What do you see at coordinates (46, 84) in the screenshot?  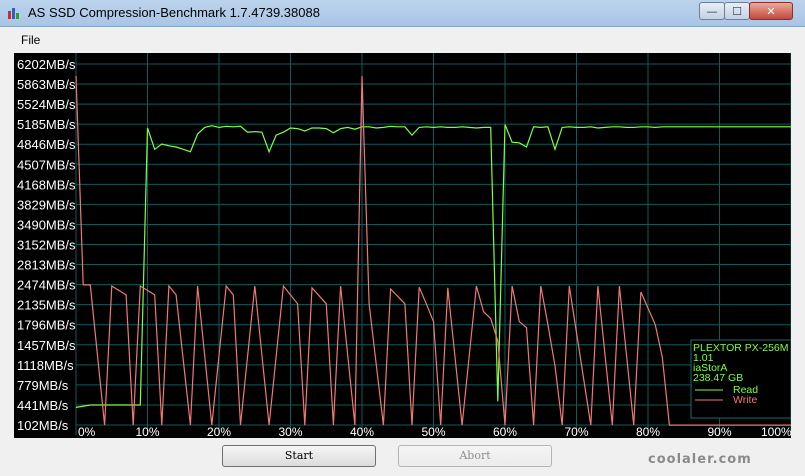 I see `y-tick-label: 5863MB/s` at bounding box center [46, 84].